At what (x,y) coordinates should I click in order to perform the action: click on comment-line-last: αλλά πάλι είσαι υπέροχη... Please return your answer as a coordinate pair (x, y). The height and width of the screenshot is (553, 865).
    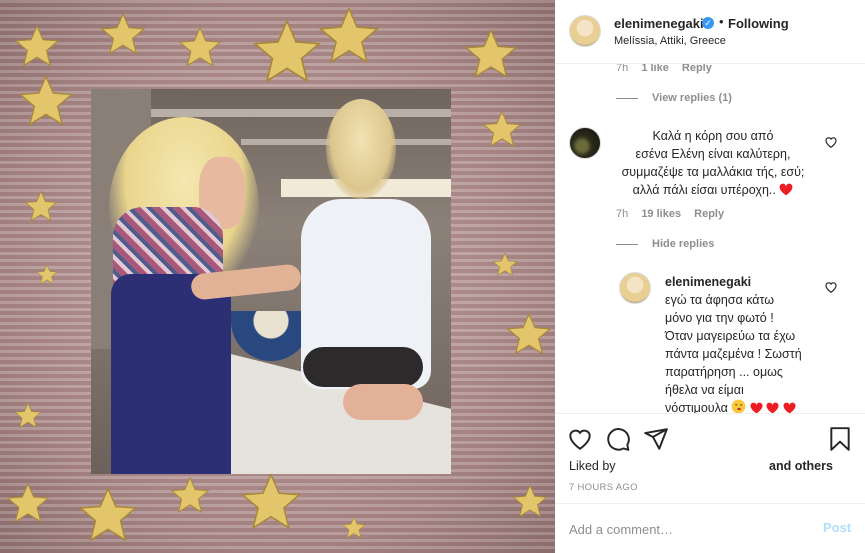
    Looking at the image, I should click on (713, 190).